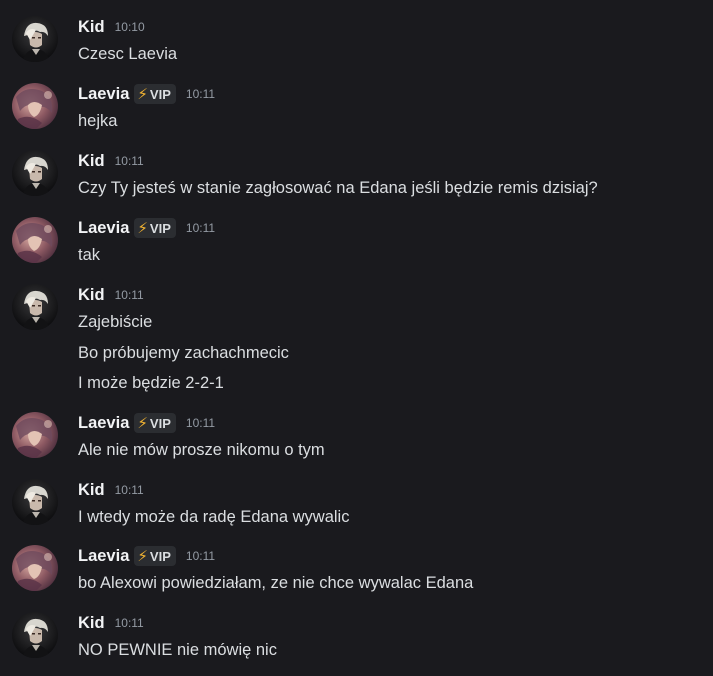  Describe the element at coordinates (151, 383) in the screenshot. I see `message-text: I może będzie 2-2-1` at that location.